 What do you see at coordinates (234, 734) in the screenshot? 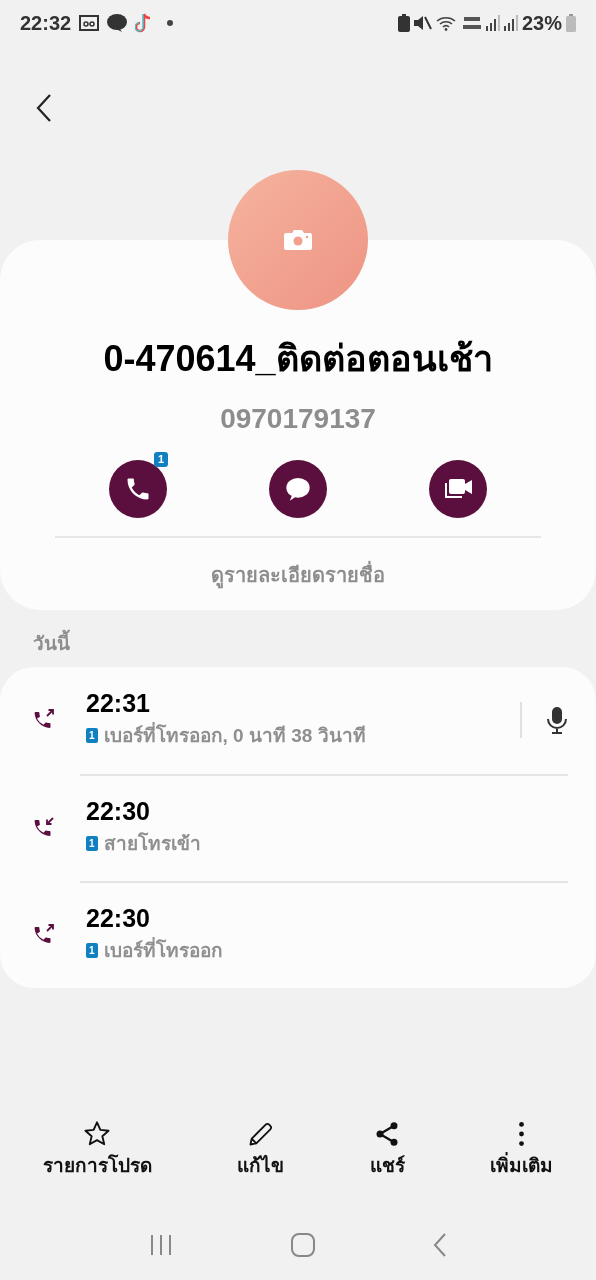
I see `call-description: เบอร์ที่โทรออก, 0 นาที 38 วินาที` at bounding box center [234, 734].